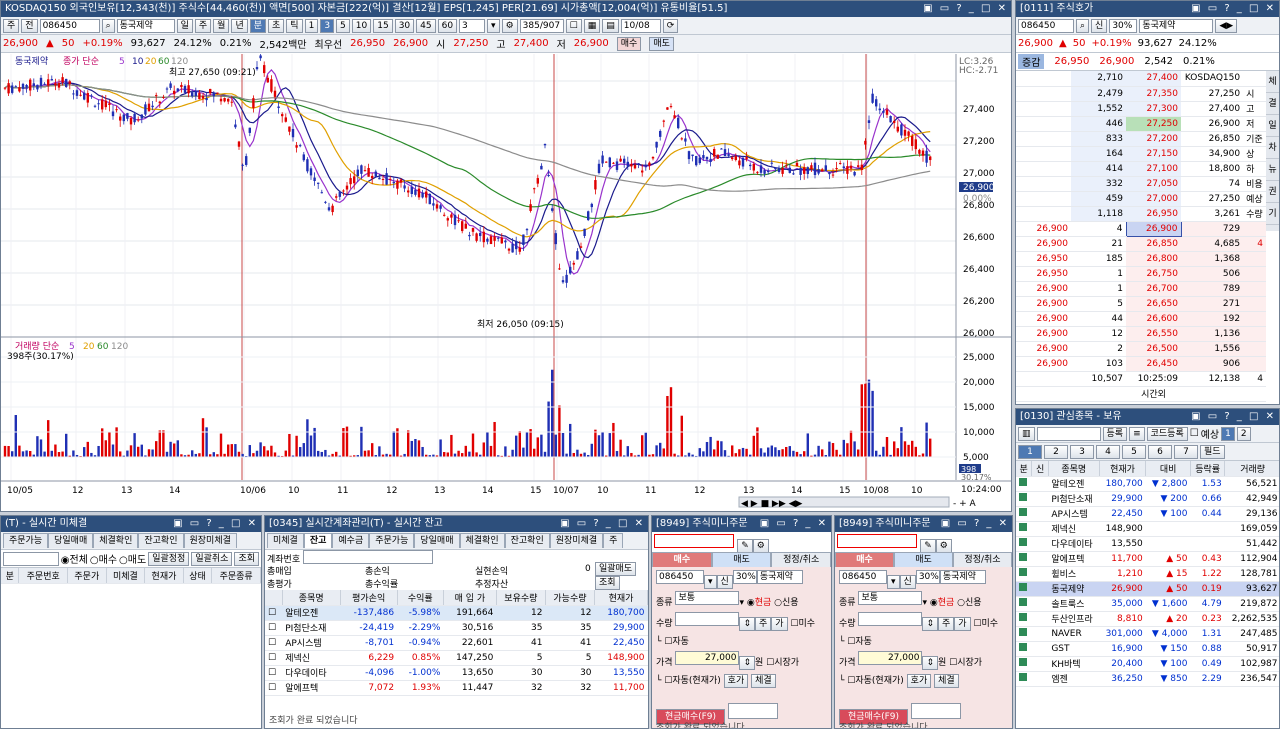 The image size is (1280, 729). Describe the element at coordinates (923, 559) in the screenshot. I see `sell-tab: 매도` at that location.